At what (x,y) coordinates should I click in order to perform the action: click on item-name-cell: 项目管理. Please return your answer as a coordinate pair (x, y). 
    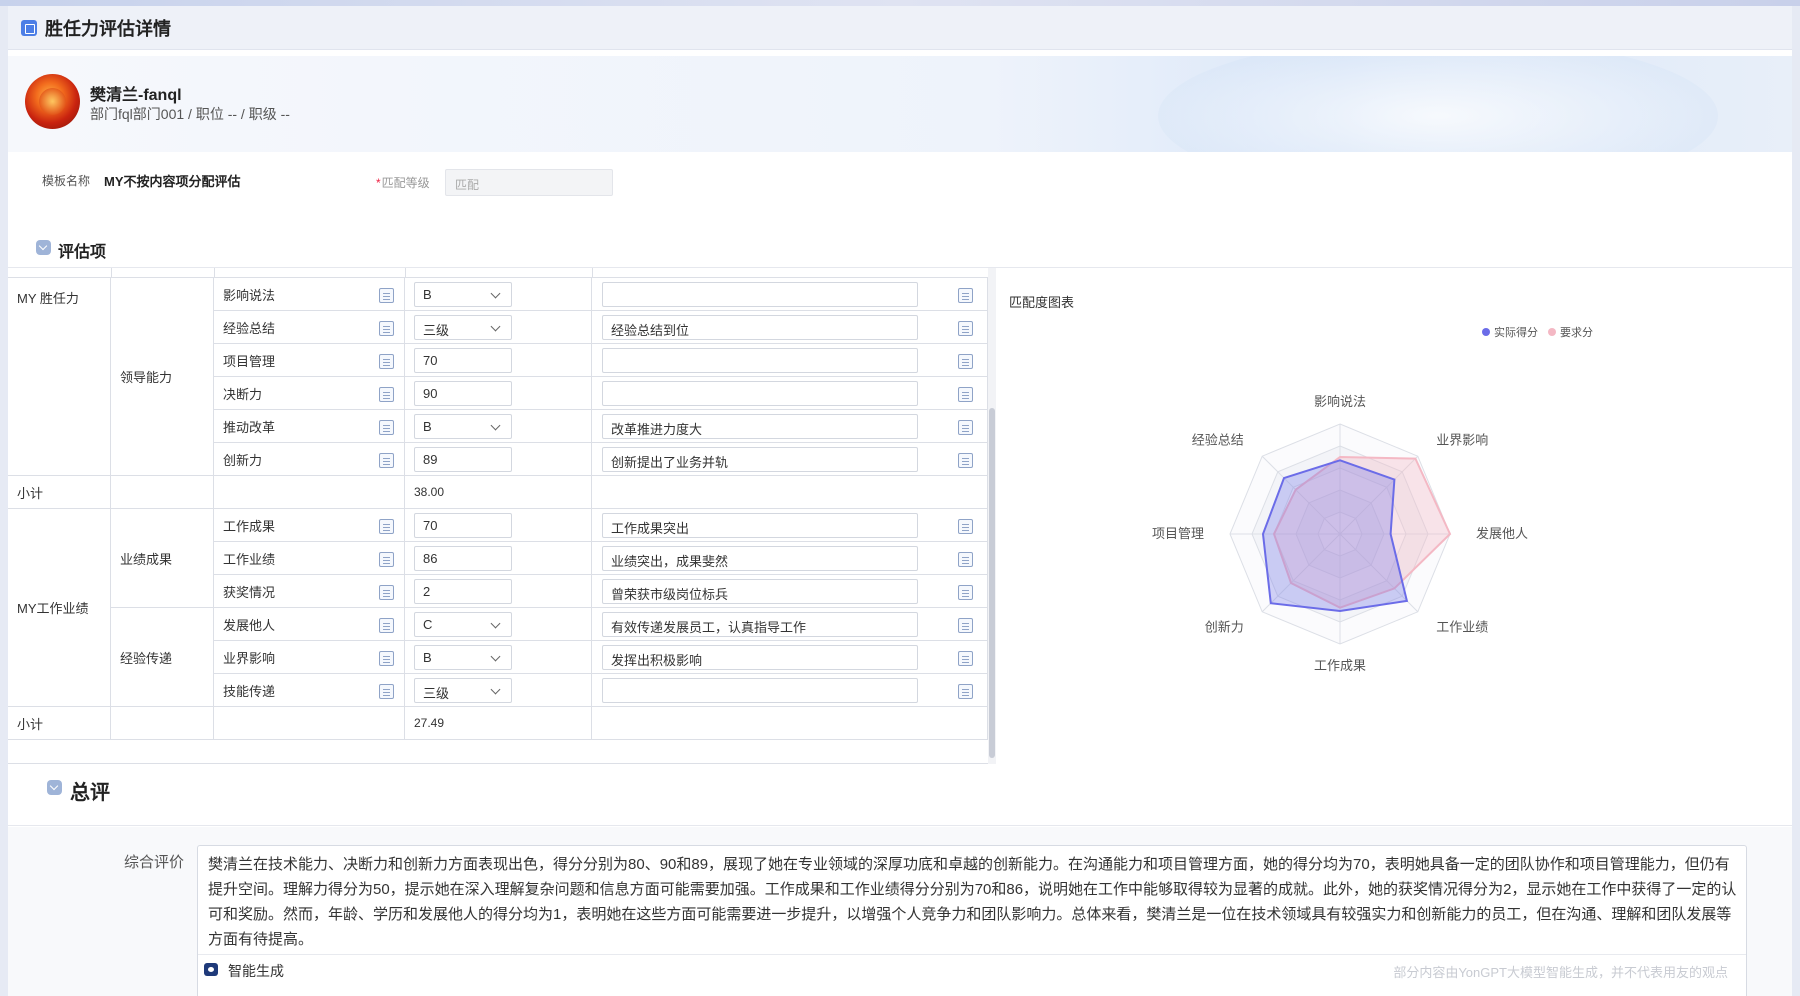
    Looking at the image, I should click on (309, 360).